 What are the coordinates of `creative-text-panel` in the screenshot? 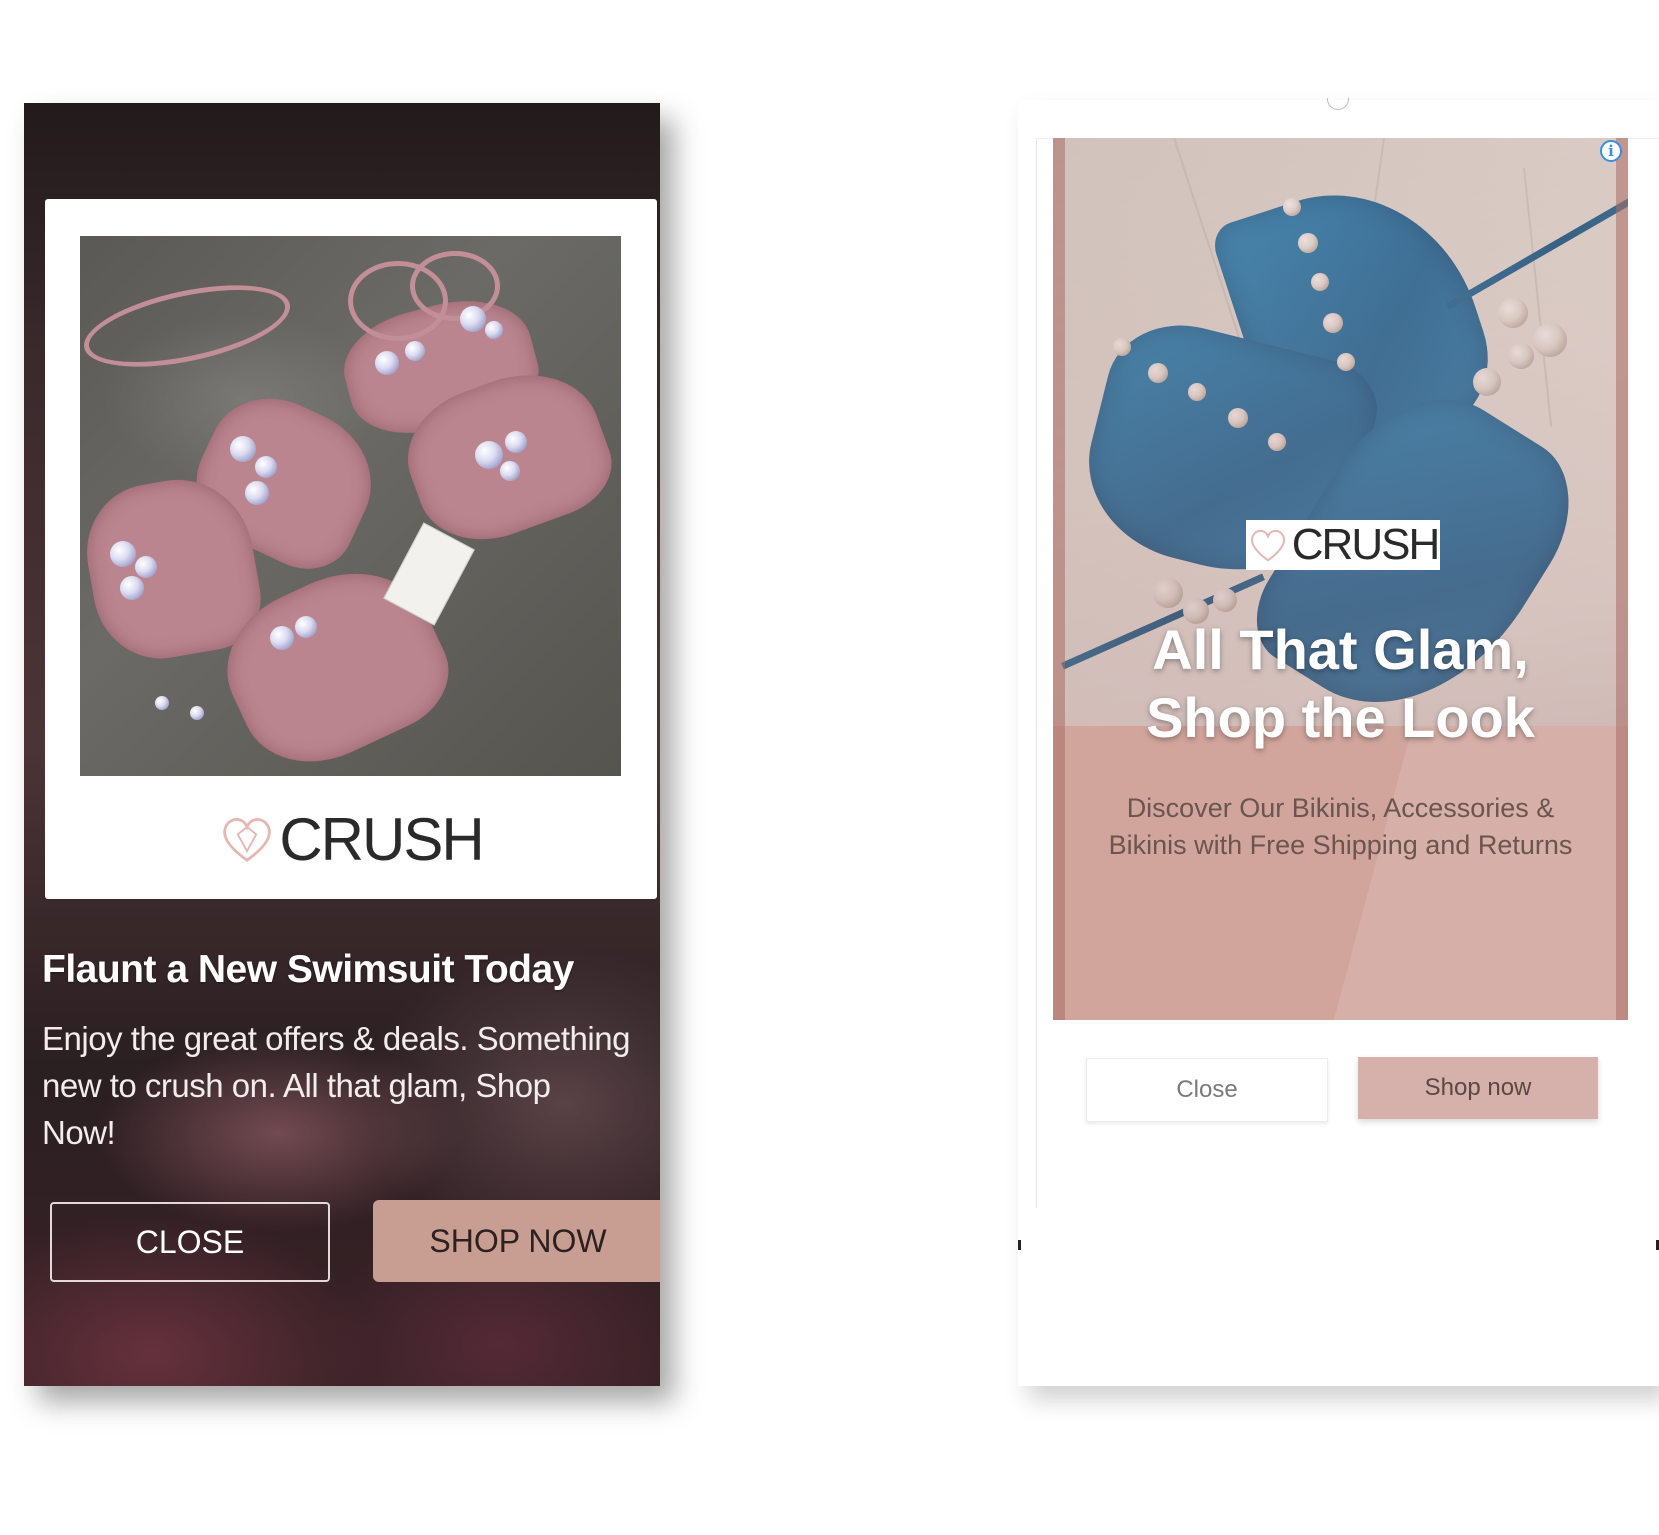 It's located at (1340, 873).